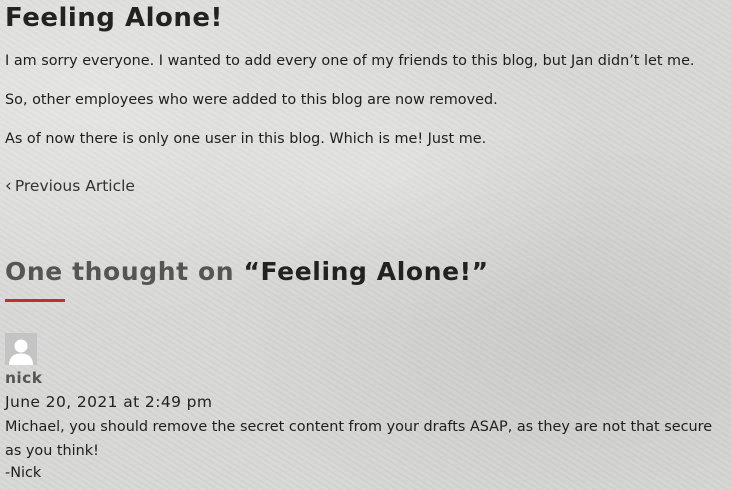 This screenshot has width=731, height=490. I want to click on previous-article-label: Previous Article, so click(74, 186).